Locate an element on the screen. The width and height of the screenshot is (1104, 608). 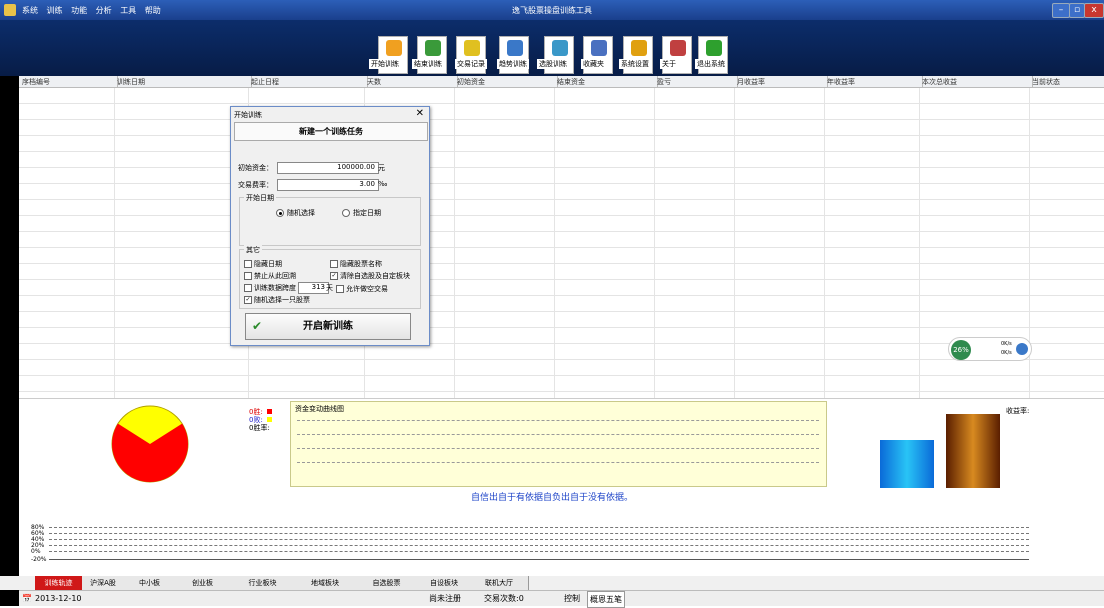
motto-text: 自信出自于有依据自负出自于没有依据。 is located at coordinates (551, 498).